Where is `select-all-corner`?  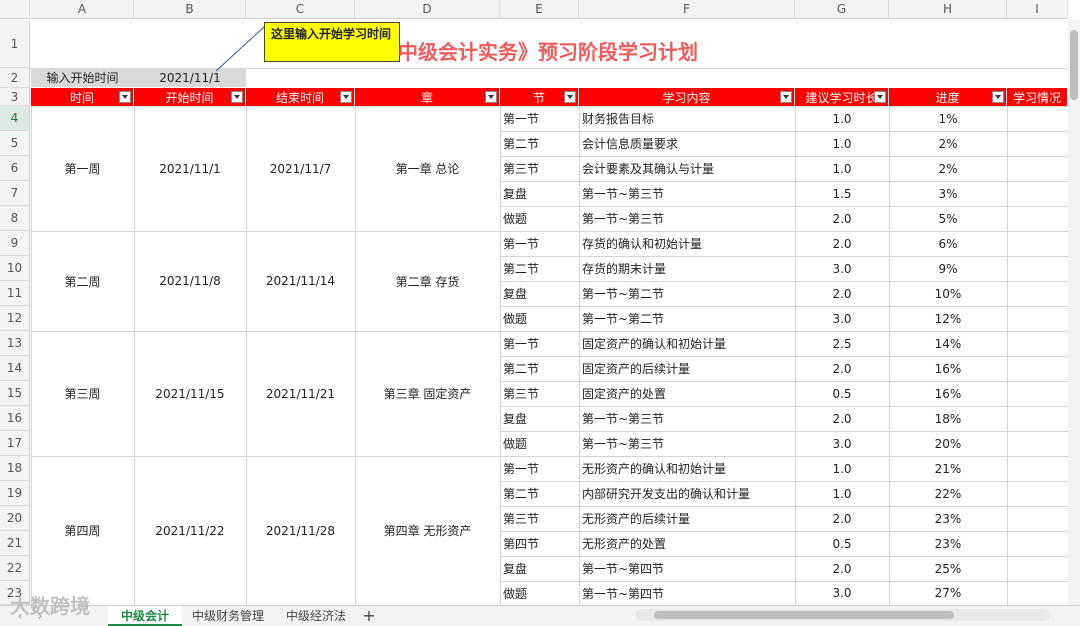 select-all-corner is located at coordinates (15, 9).